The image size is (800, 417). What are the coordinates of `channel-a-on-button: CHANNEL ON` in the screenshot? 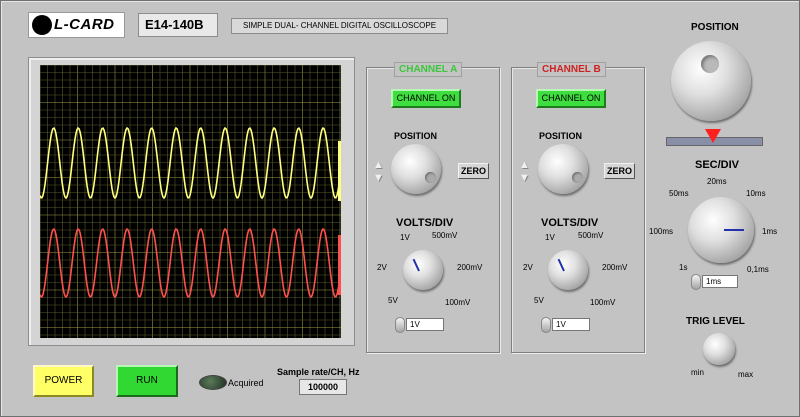 It's located at (426, 98).